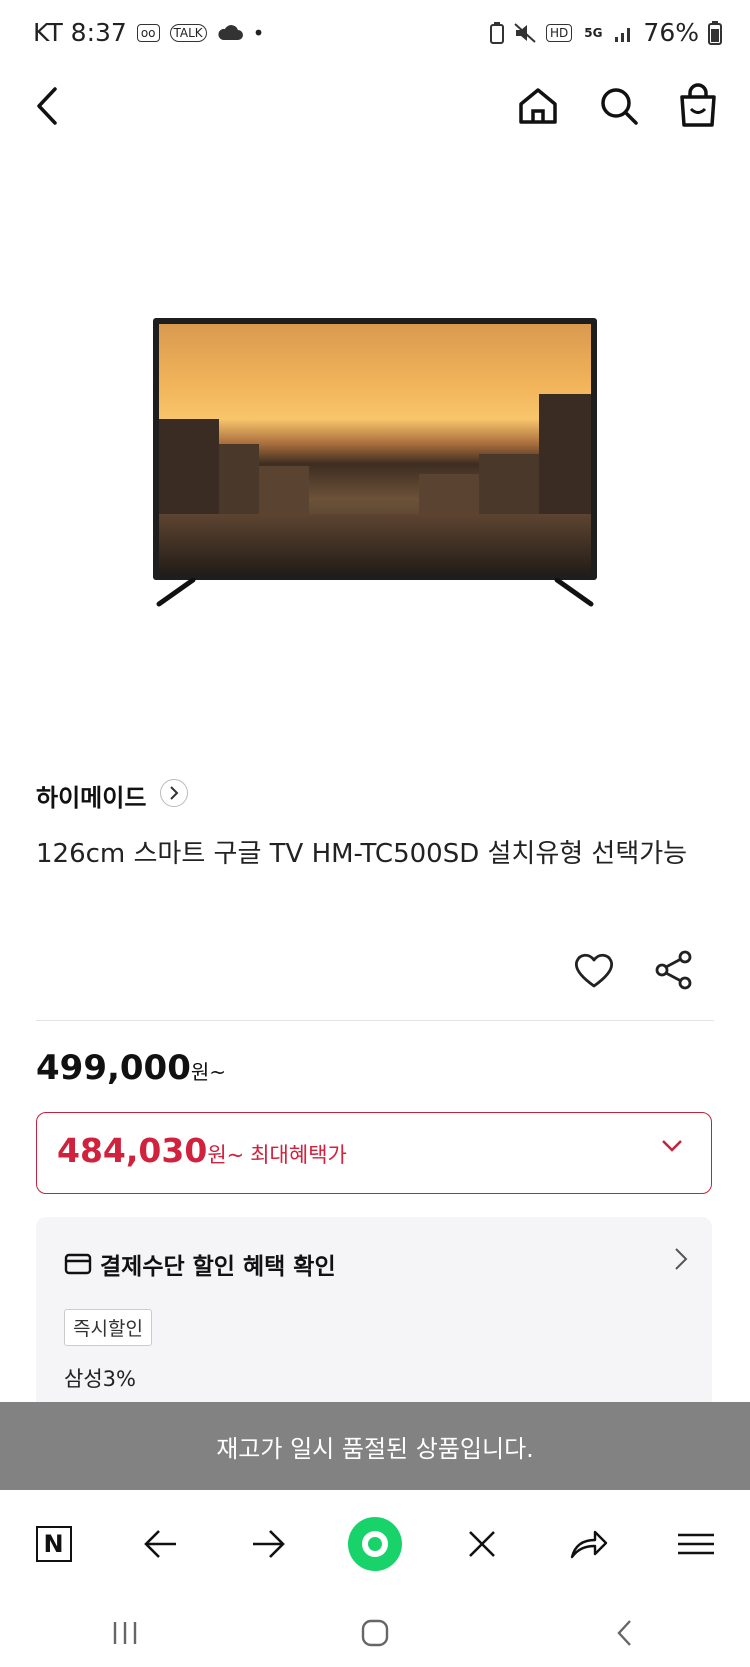  What do you see at coordinates (605, 32) in the screenshot?
I see `status-right: HD 5G 76%` at bounding box center [605, 32].